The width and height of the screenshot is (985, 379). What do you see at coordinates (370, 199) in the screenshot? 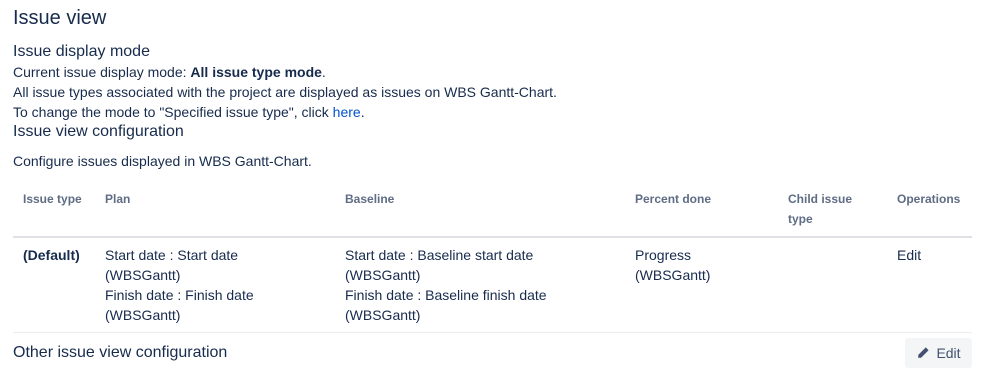
I see `header-baseline: Baseline` at bounding box center [370, 199].